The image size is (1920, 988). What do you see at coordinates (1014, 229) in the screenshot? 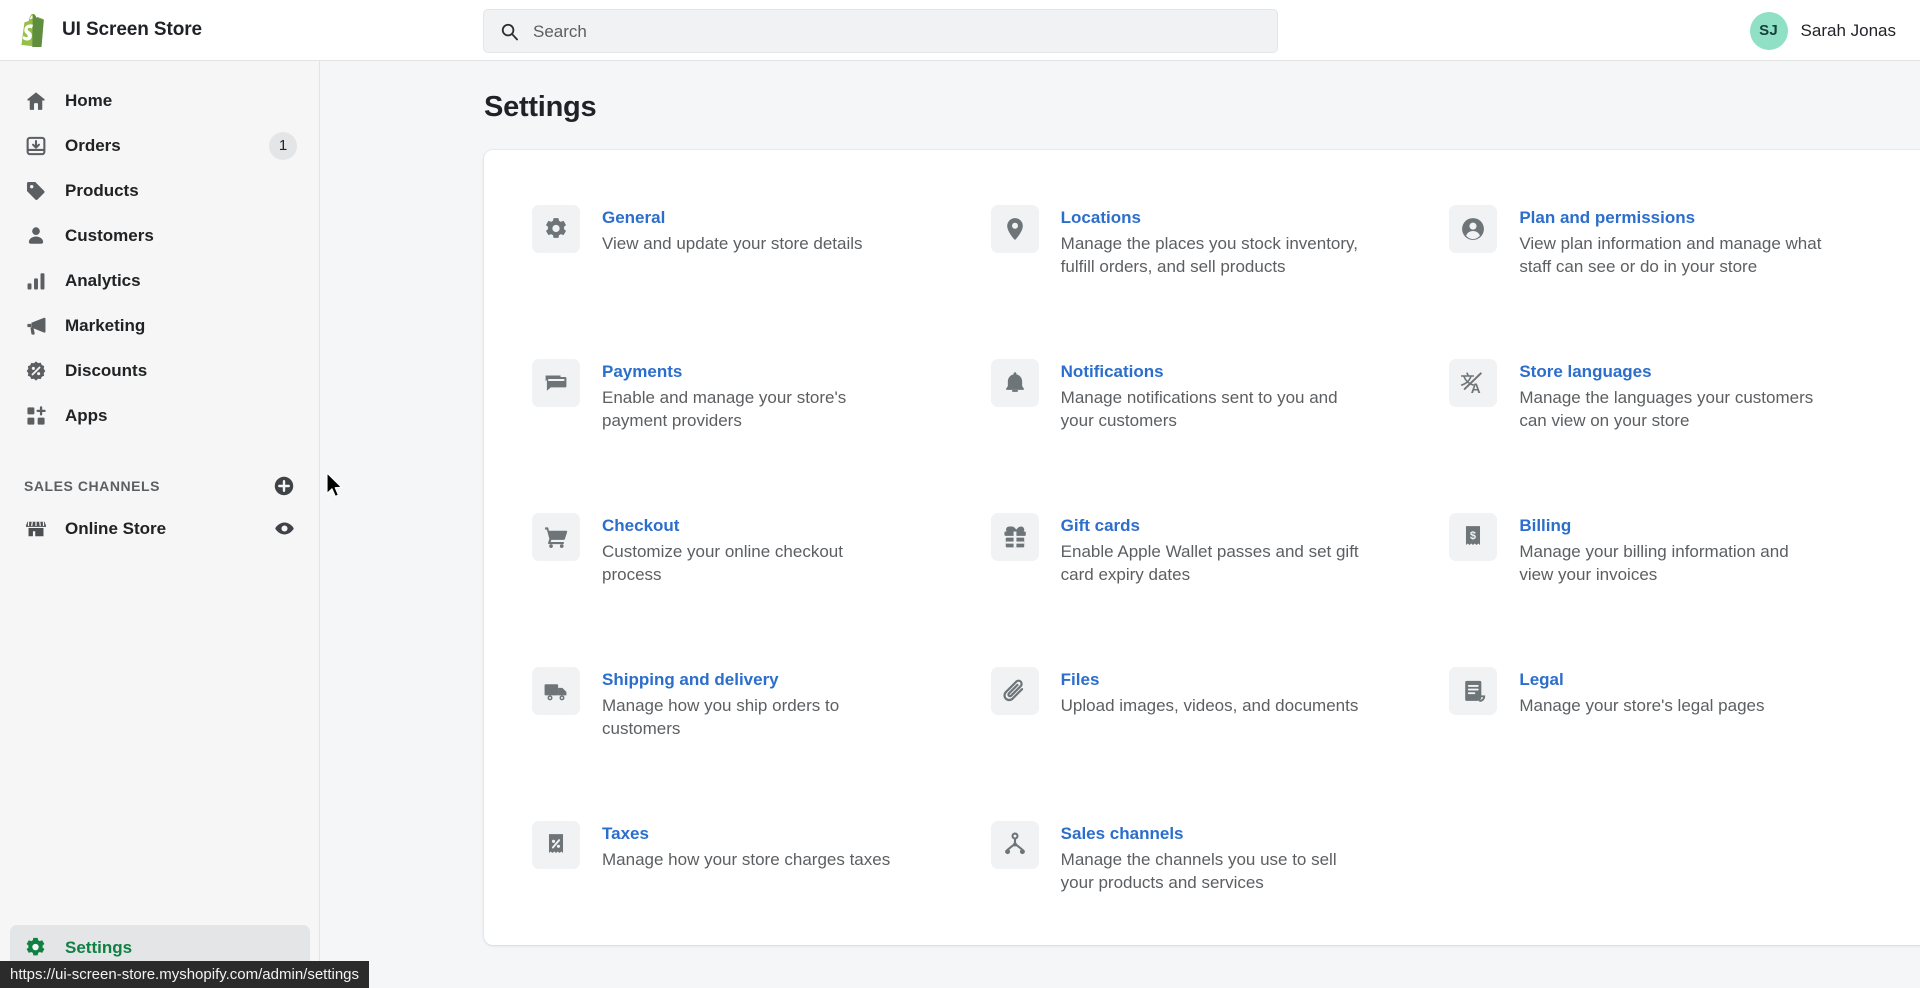
I see `location-pin-icon` at bounding box center [1014, 229].